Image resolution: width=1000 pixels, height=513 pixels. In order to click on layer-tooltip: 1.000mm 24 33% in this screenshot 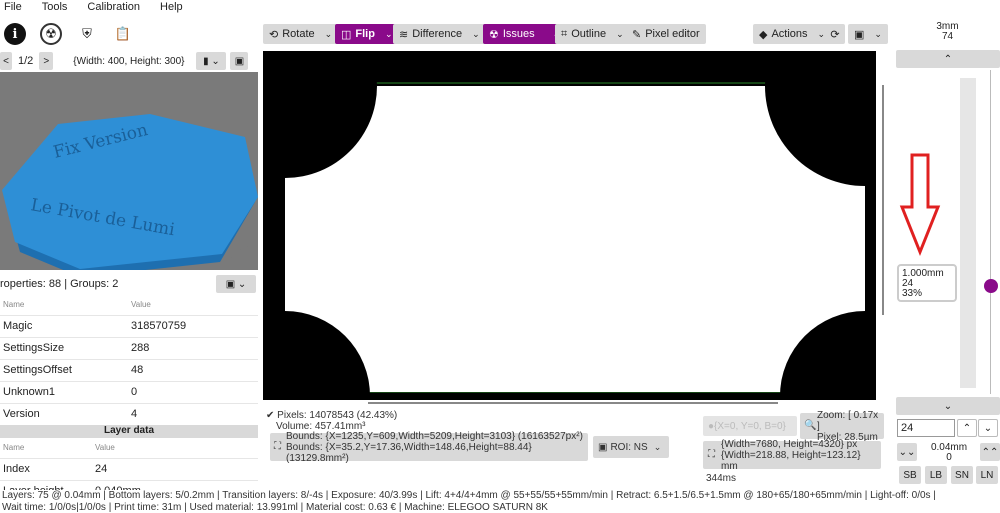, I will do `click(927, 283)`.